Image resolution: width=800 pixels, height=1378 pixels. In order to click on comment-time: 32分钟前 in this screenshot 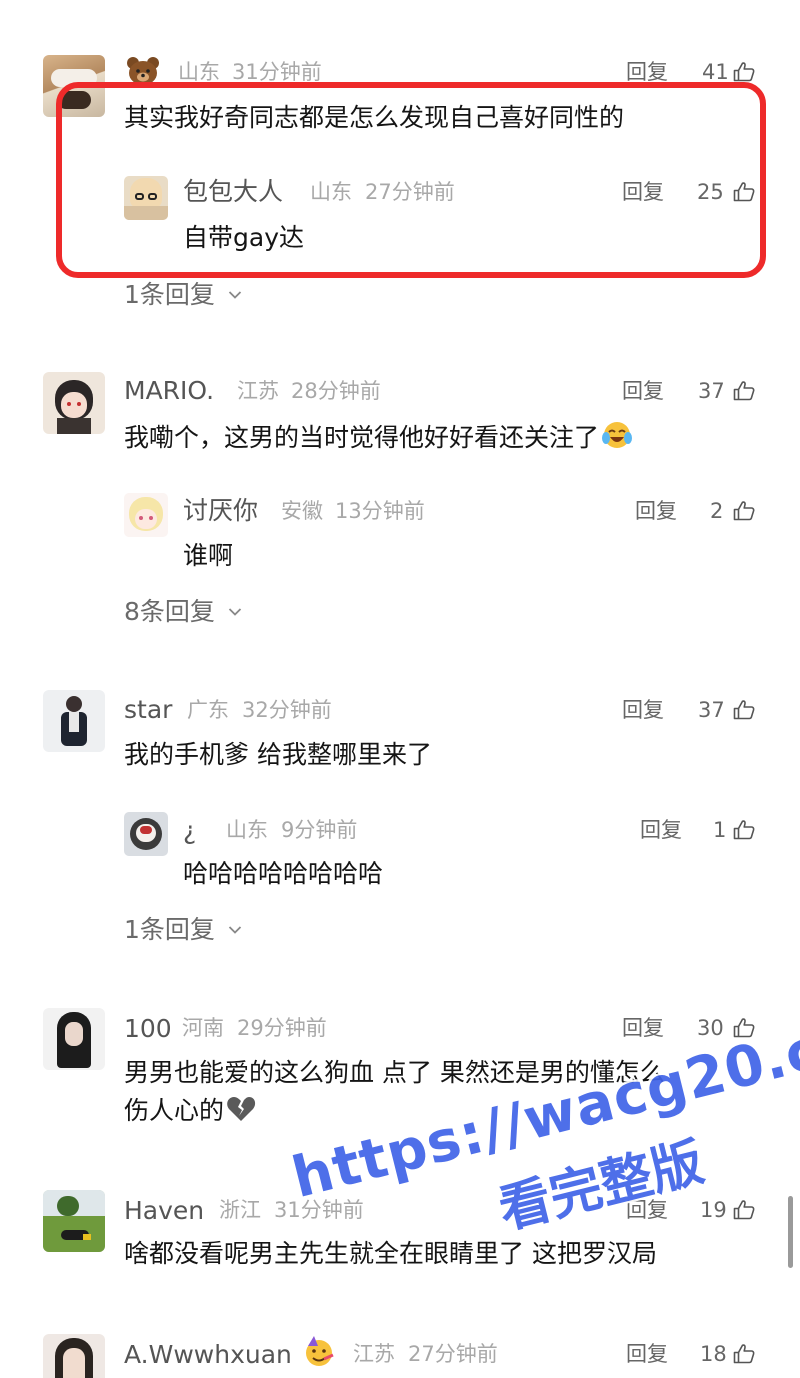, I will do `click(287, 710)`.